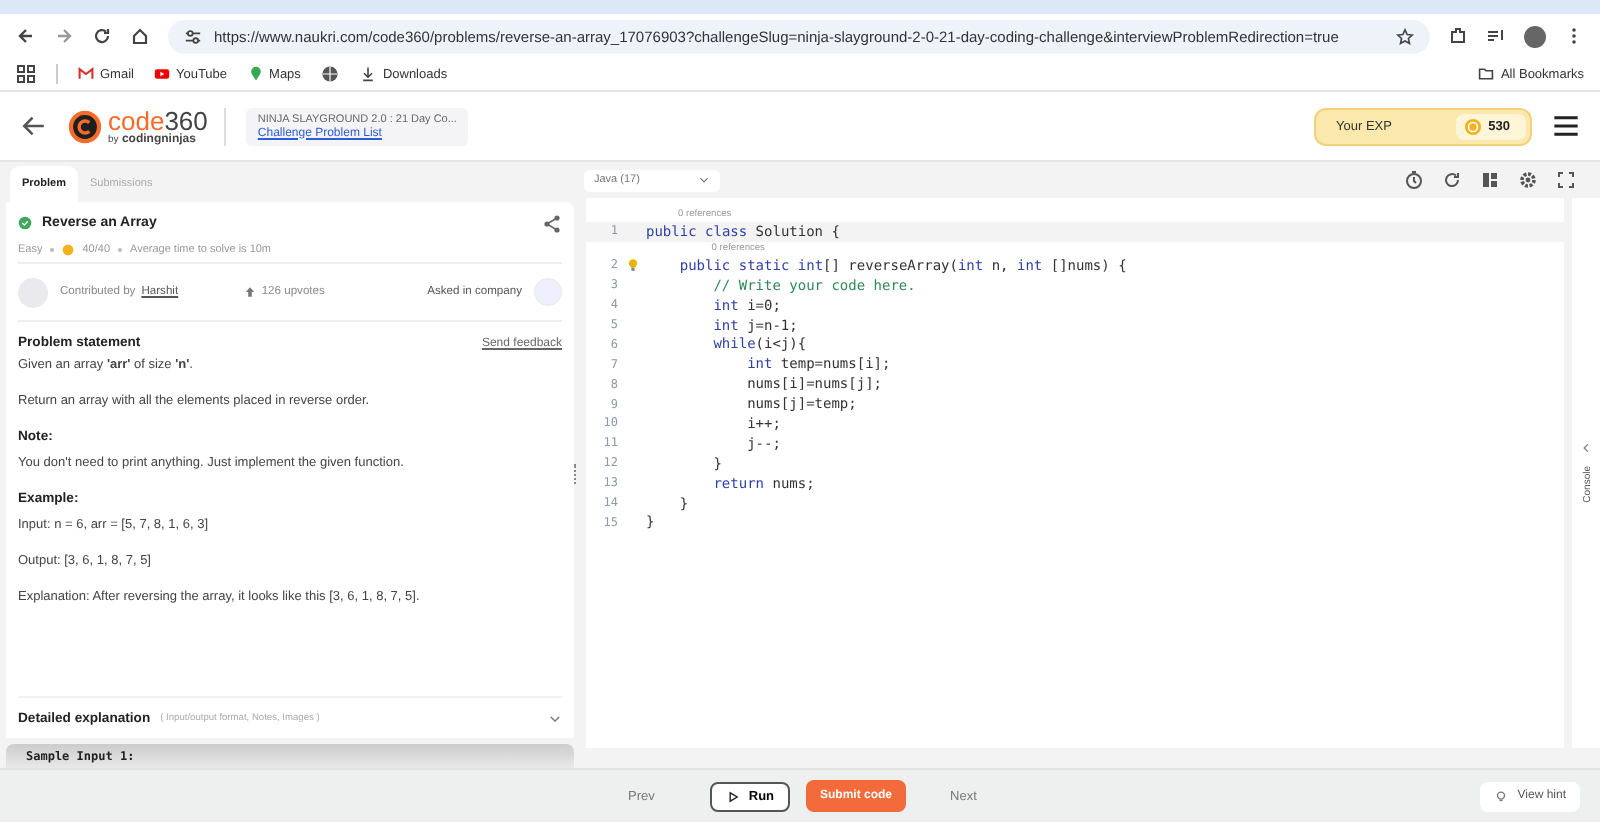 Image resolution: width=1600 pixels, height=822 pixels. I want to click on apps-grid-icon, so click(26, 74).